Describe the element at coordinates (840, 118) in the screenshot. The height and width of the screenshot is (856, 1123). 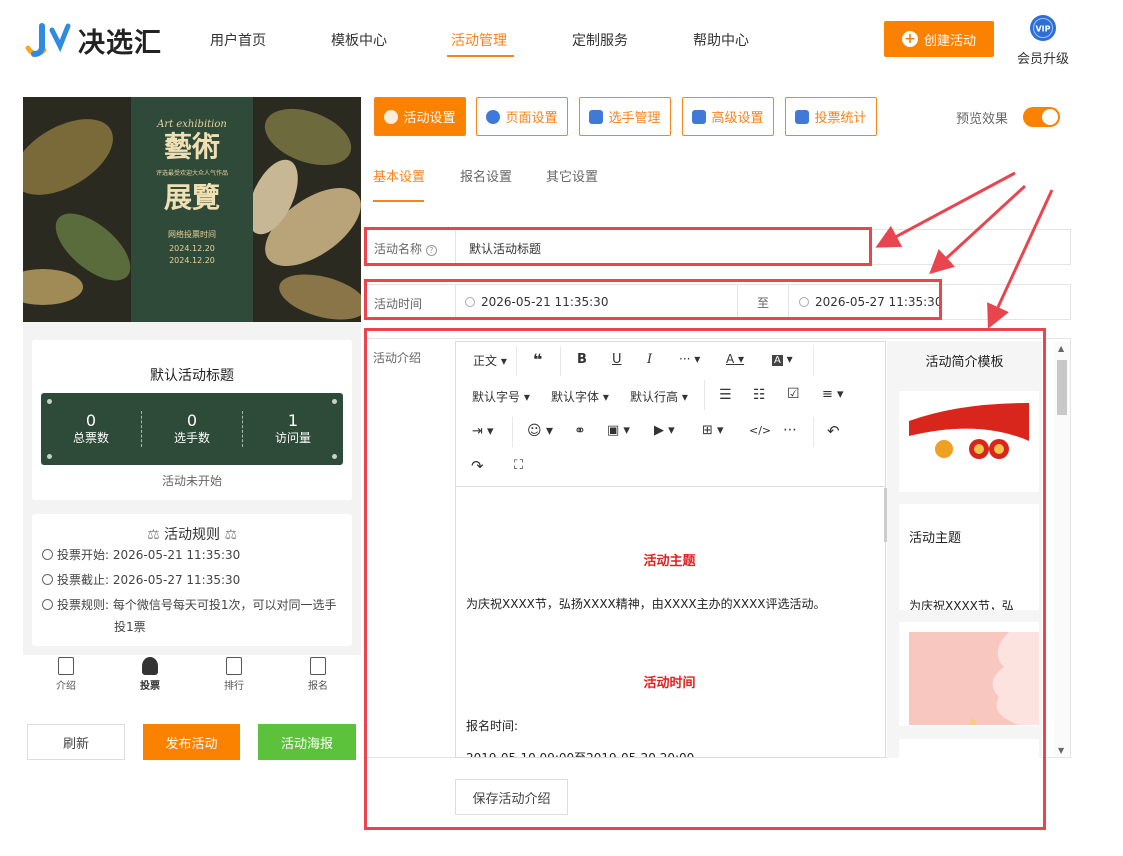
I see `tab-label: 投票统计` at that location.